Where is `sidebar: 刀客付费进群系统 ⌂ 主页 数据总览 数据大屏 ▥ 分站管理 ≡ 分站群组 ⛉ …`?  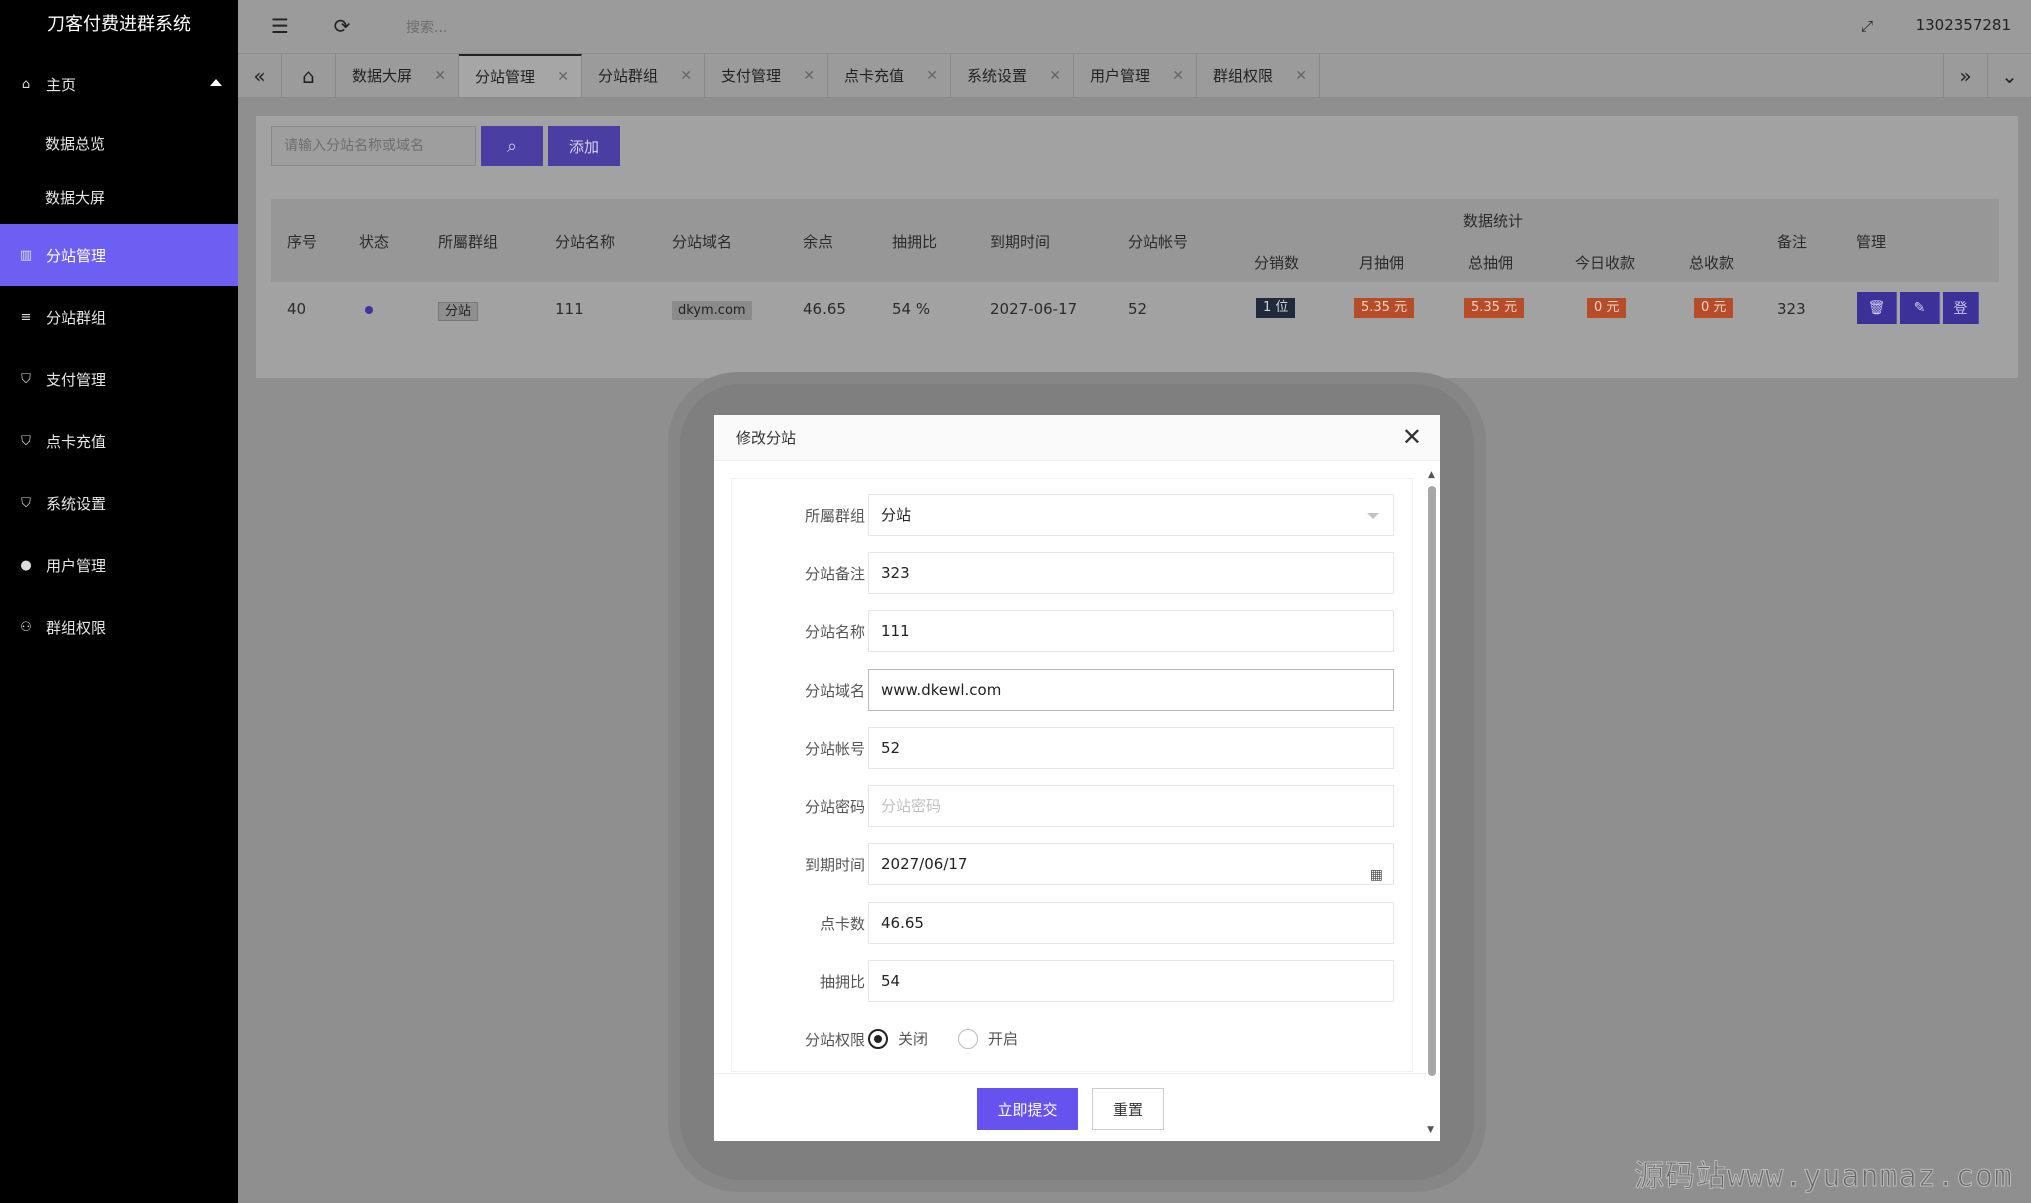 sidebar: 刀客付费进群系统 ⌂ 主页 数据总览 数据大屏 ▥ 分站管理 ≡ 分站群组 ⛉ … is located at coordinates (119, 601).